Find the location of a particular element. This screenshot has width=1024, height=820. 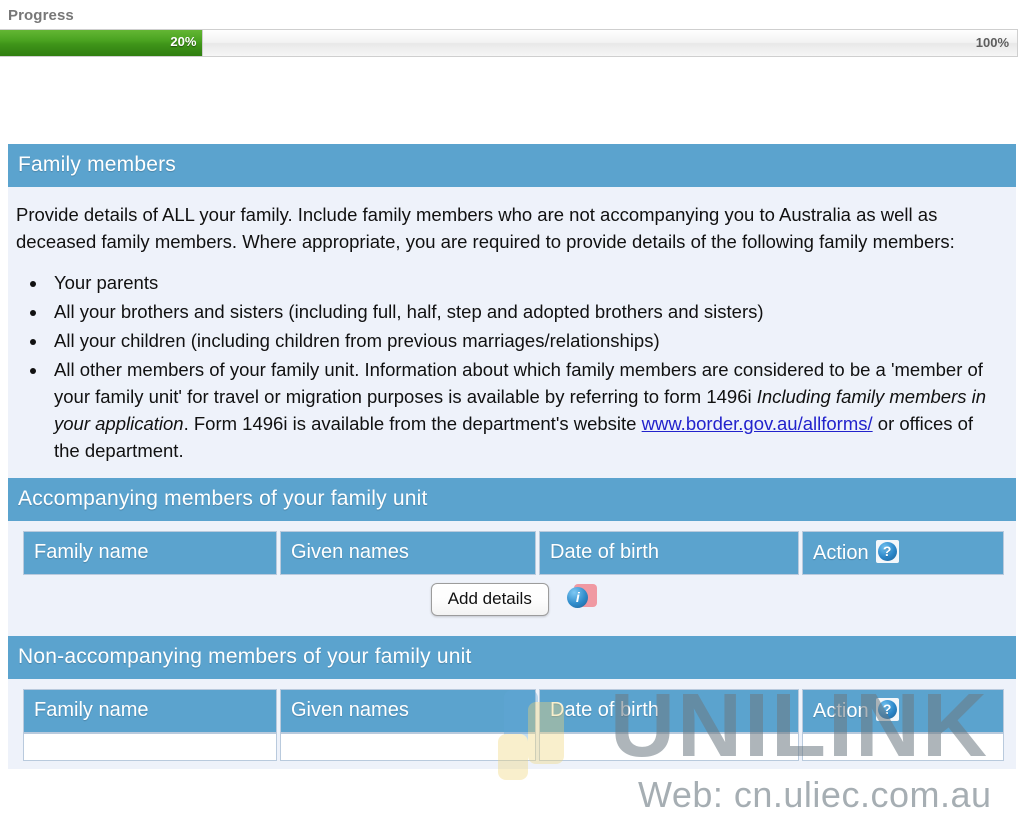

progress-current-value: 20% is located at coordinates (183, 41).